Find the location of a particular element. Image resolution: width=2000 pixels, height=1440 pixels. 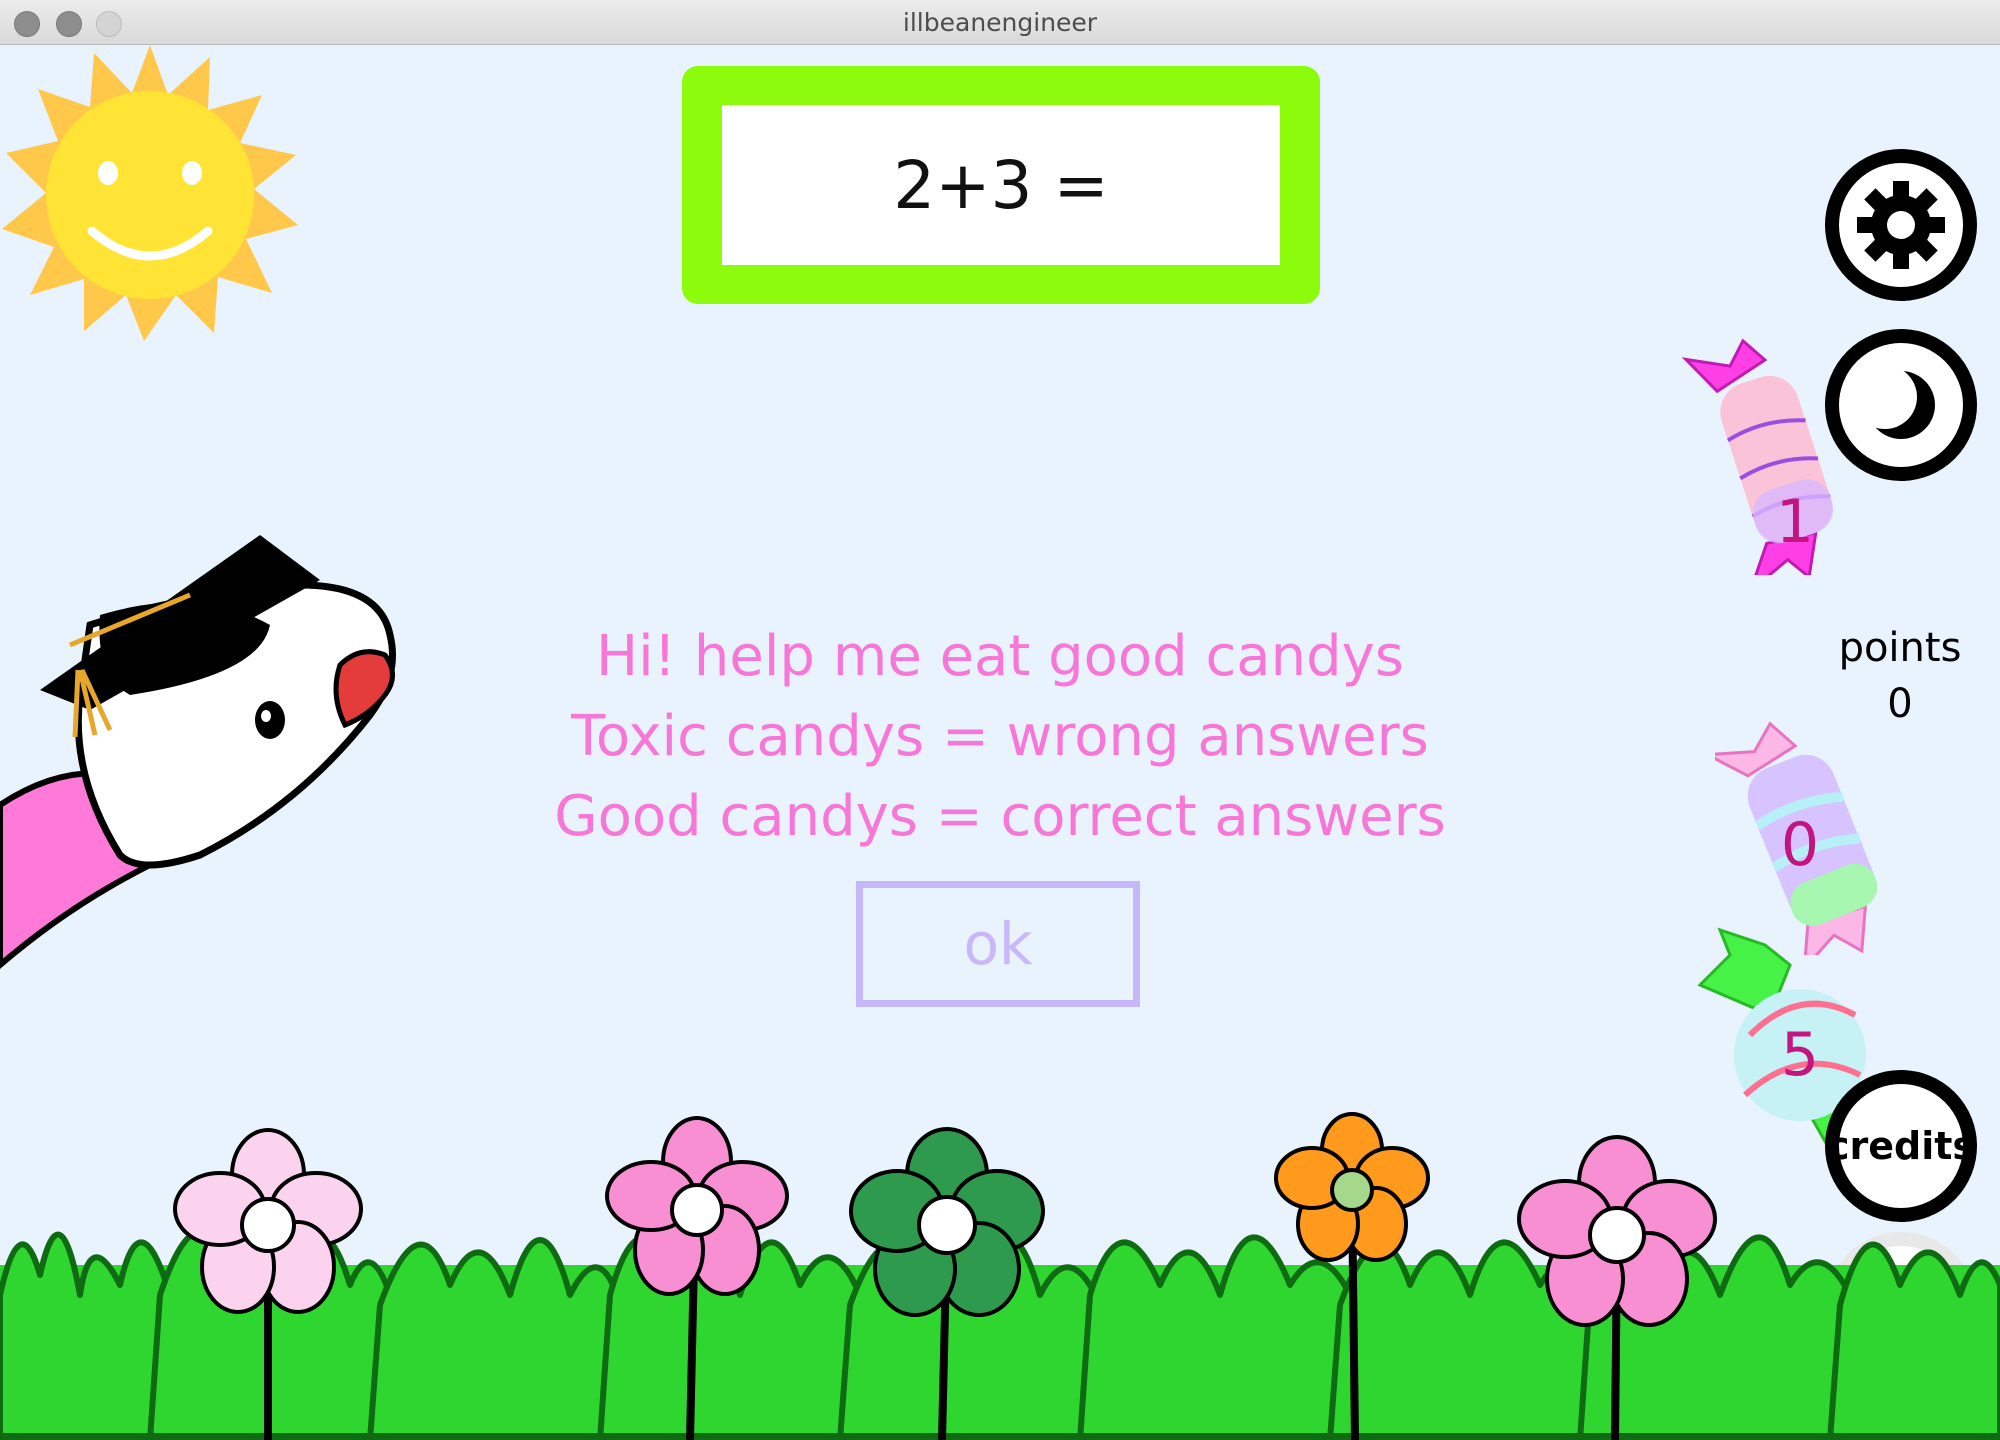

window-title: illbeanengineer is located at coordinates (1000, 22).